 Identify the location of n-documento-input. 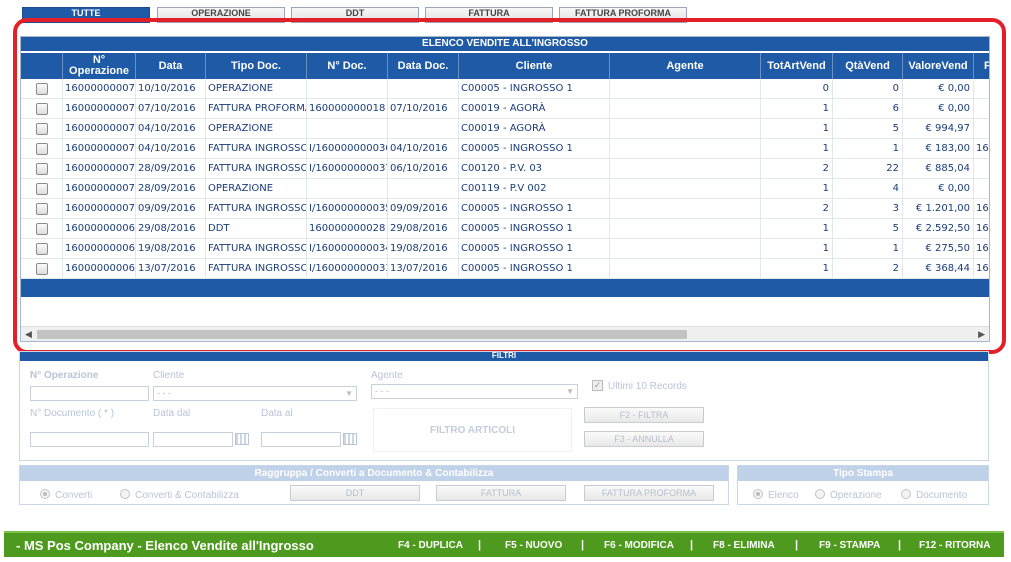
(89, 439).